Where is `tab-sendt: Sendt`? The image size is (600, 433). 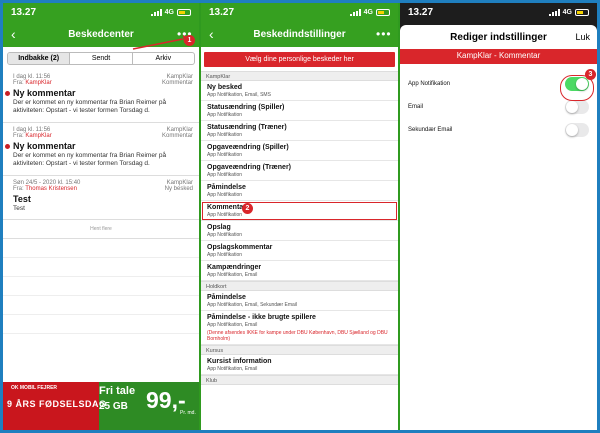
tab-sendt: Sendt is located at coordinates (101, 58).